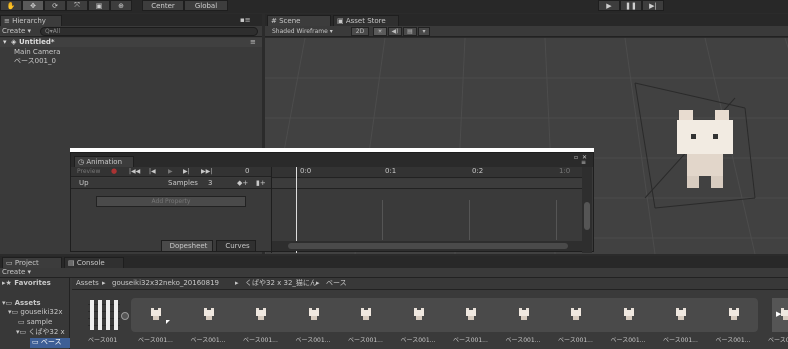  What do you see at coordinates (171, 201) in the screenshot?
I see `add-property-button: Add Property` at bounding box center [171, 201].